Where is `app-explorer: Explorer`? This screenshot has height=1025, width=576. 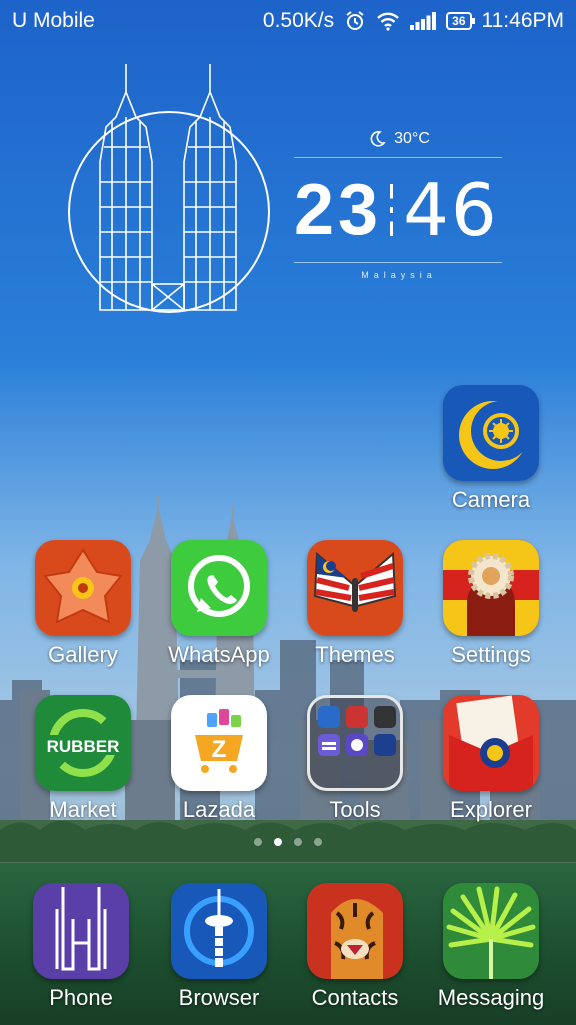 app-explorer: Explorer is located at coordinates (491, 759).